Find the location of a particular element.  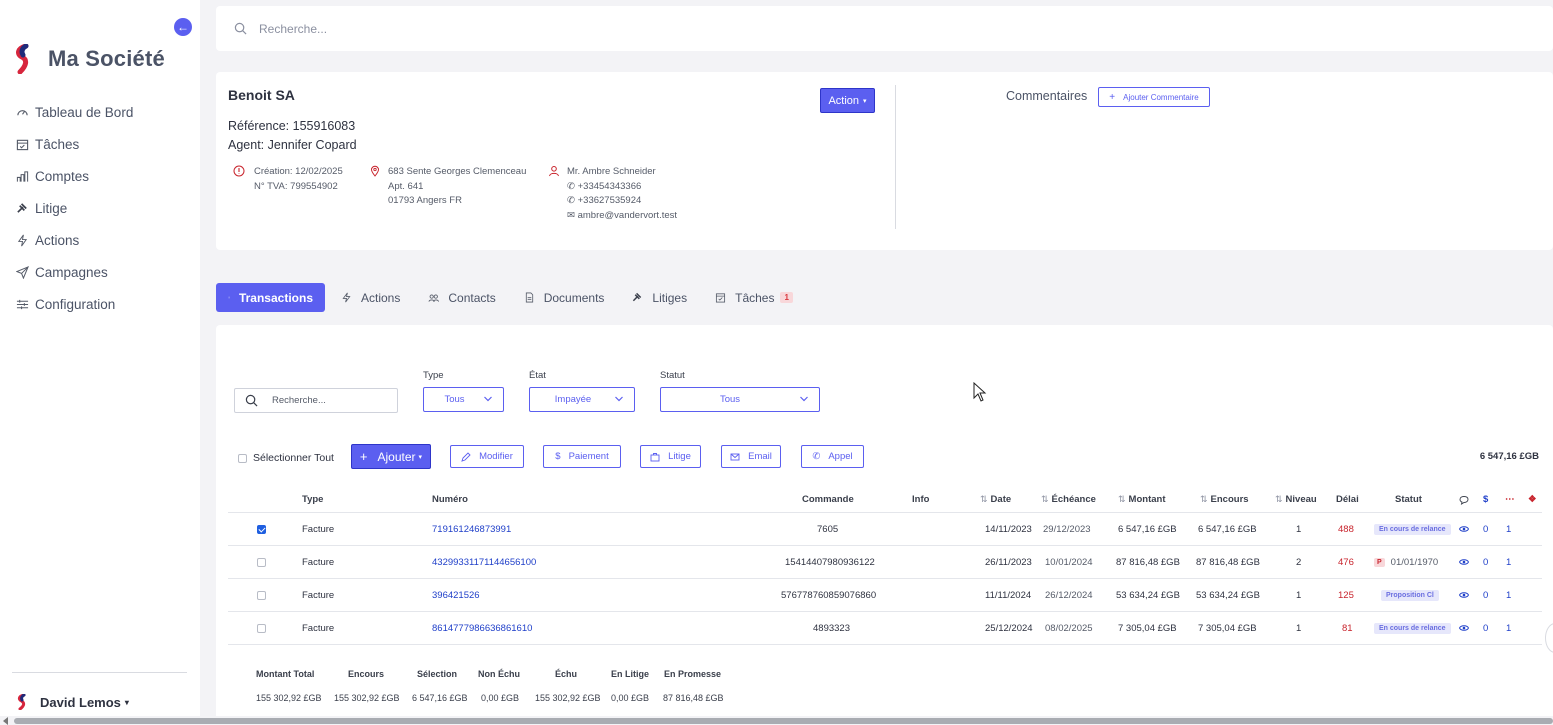

tab-contacts: Contacts is located at coordinates (461, 297).